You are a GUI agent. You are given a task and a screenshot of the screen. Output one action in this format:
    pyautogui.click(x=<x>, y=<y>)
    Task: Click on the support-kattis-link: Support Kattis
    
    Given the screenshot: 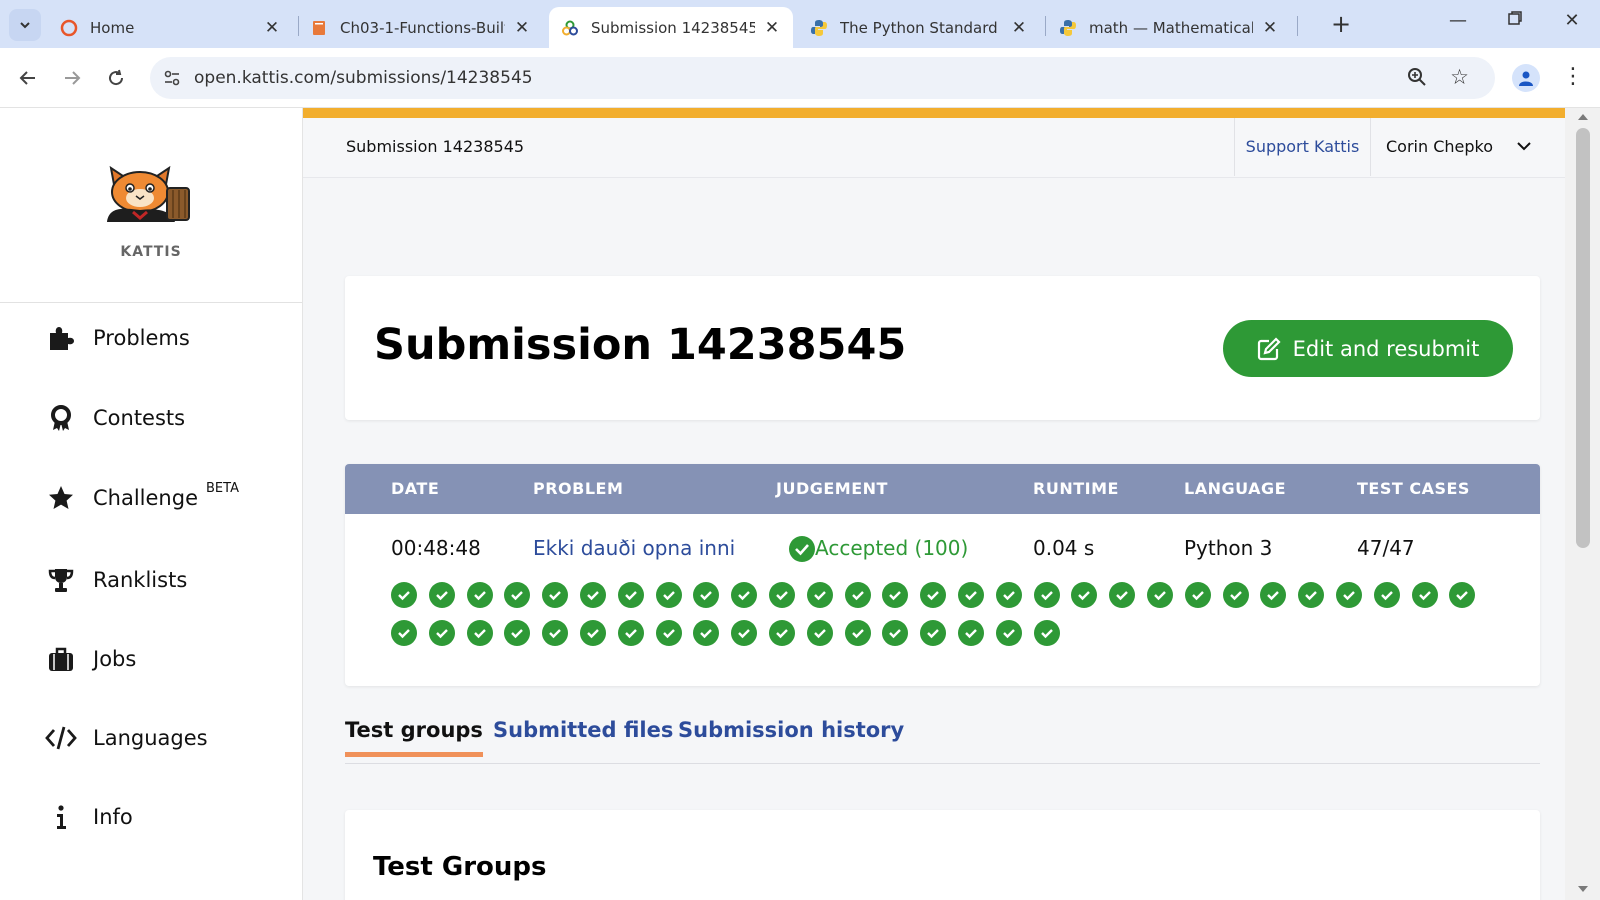 What is the action you would take?
    pyautogui.click(x=1302, y=147)
    